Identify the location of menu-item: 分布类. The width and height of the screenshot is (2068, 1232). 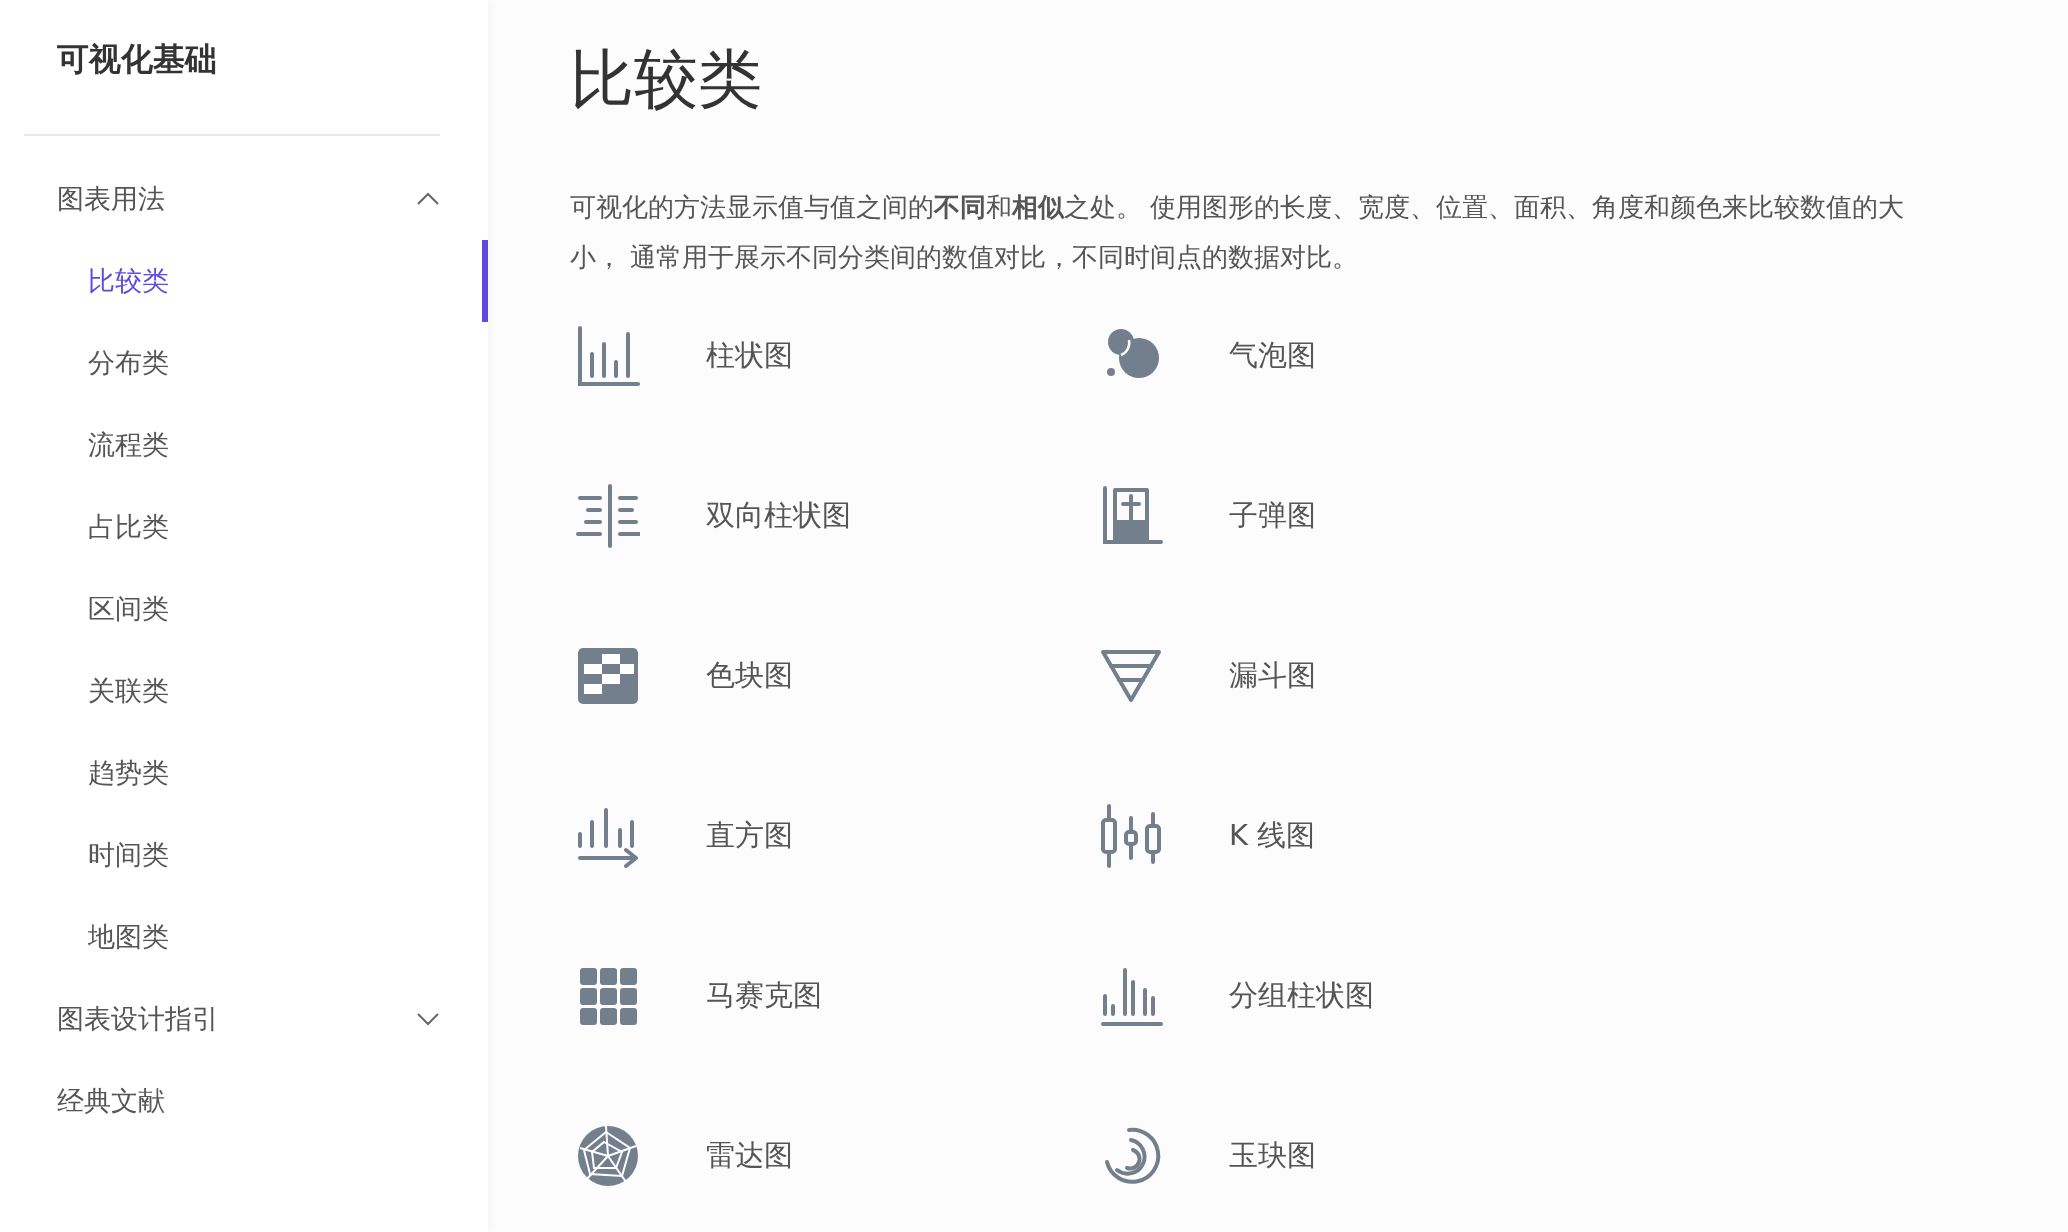
(244, 363).